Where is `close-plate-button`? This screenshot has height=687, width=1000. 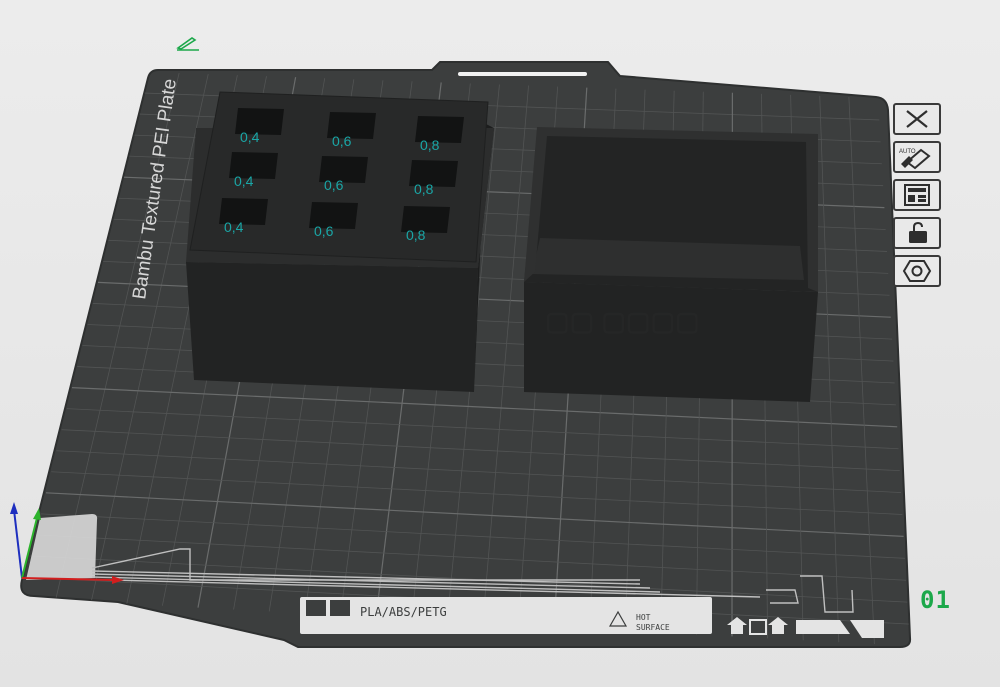 close-plate-button is located at coordinates (917, 119).